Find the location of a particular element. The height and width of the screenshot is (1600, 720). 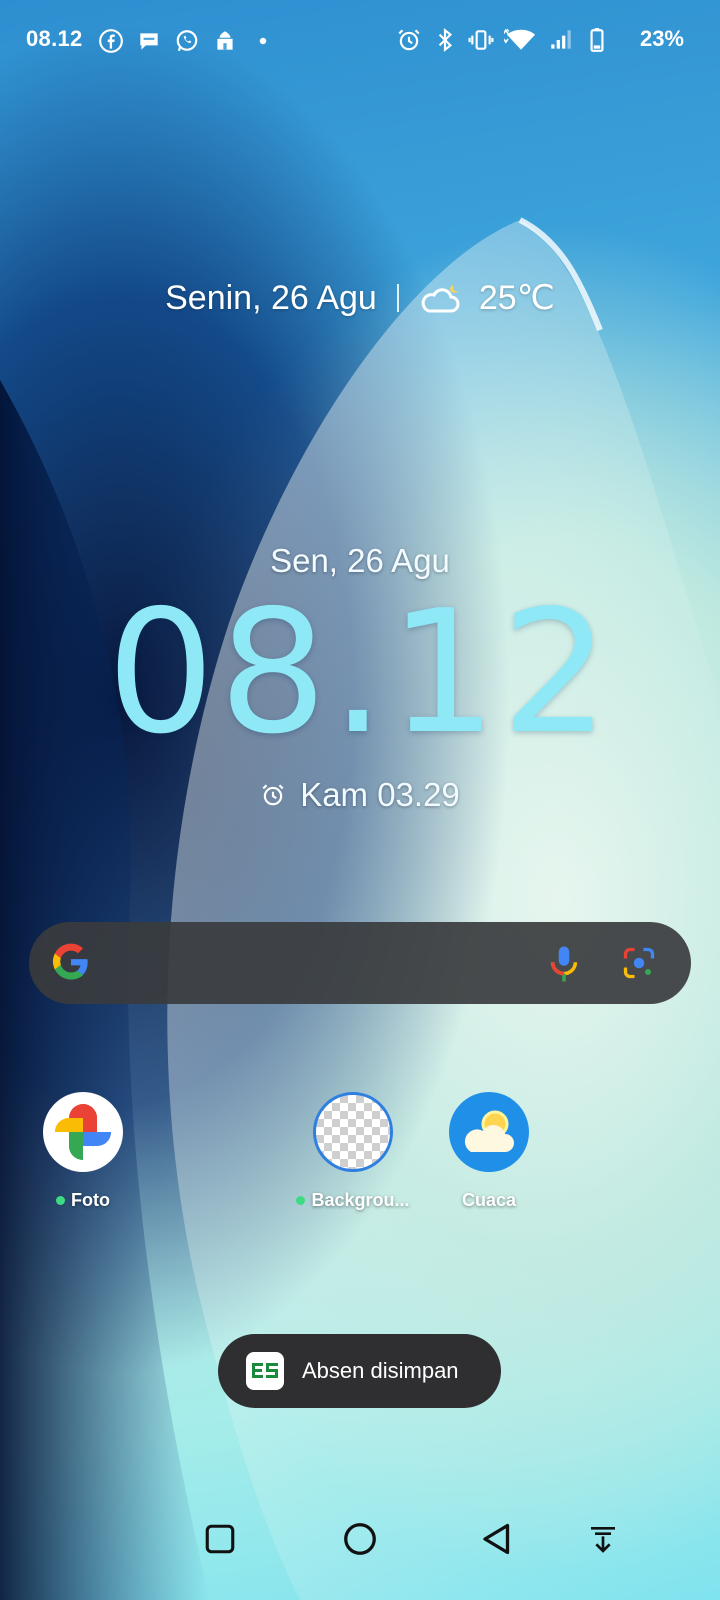

chat-bubble-icon is located at coordinates (149, 41).